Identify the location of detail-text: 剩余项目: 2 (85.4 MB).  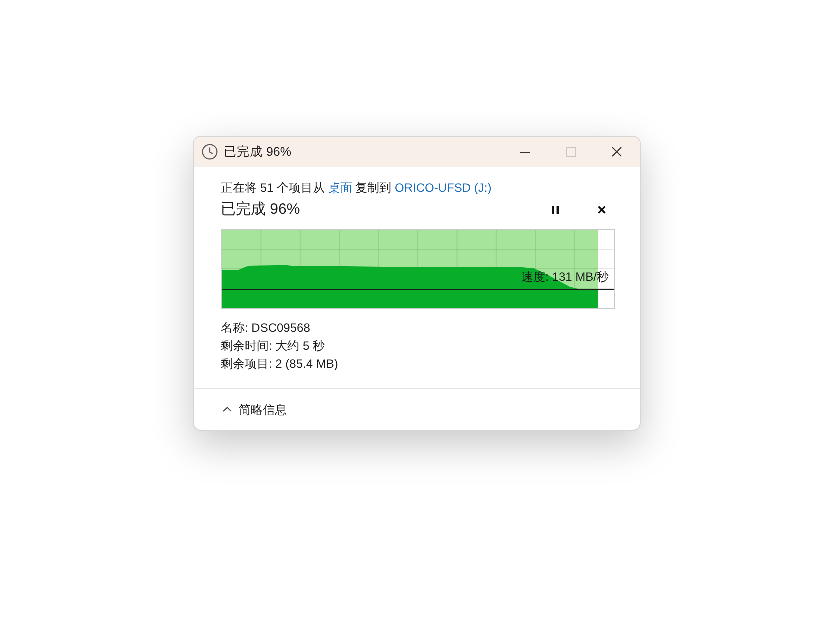
(280, 364).